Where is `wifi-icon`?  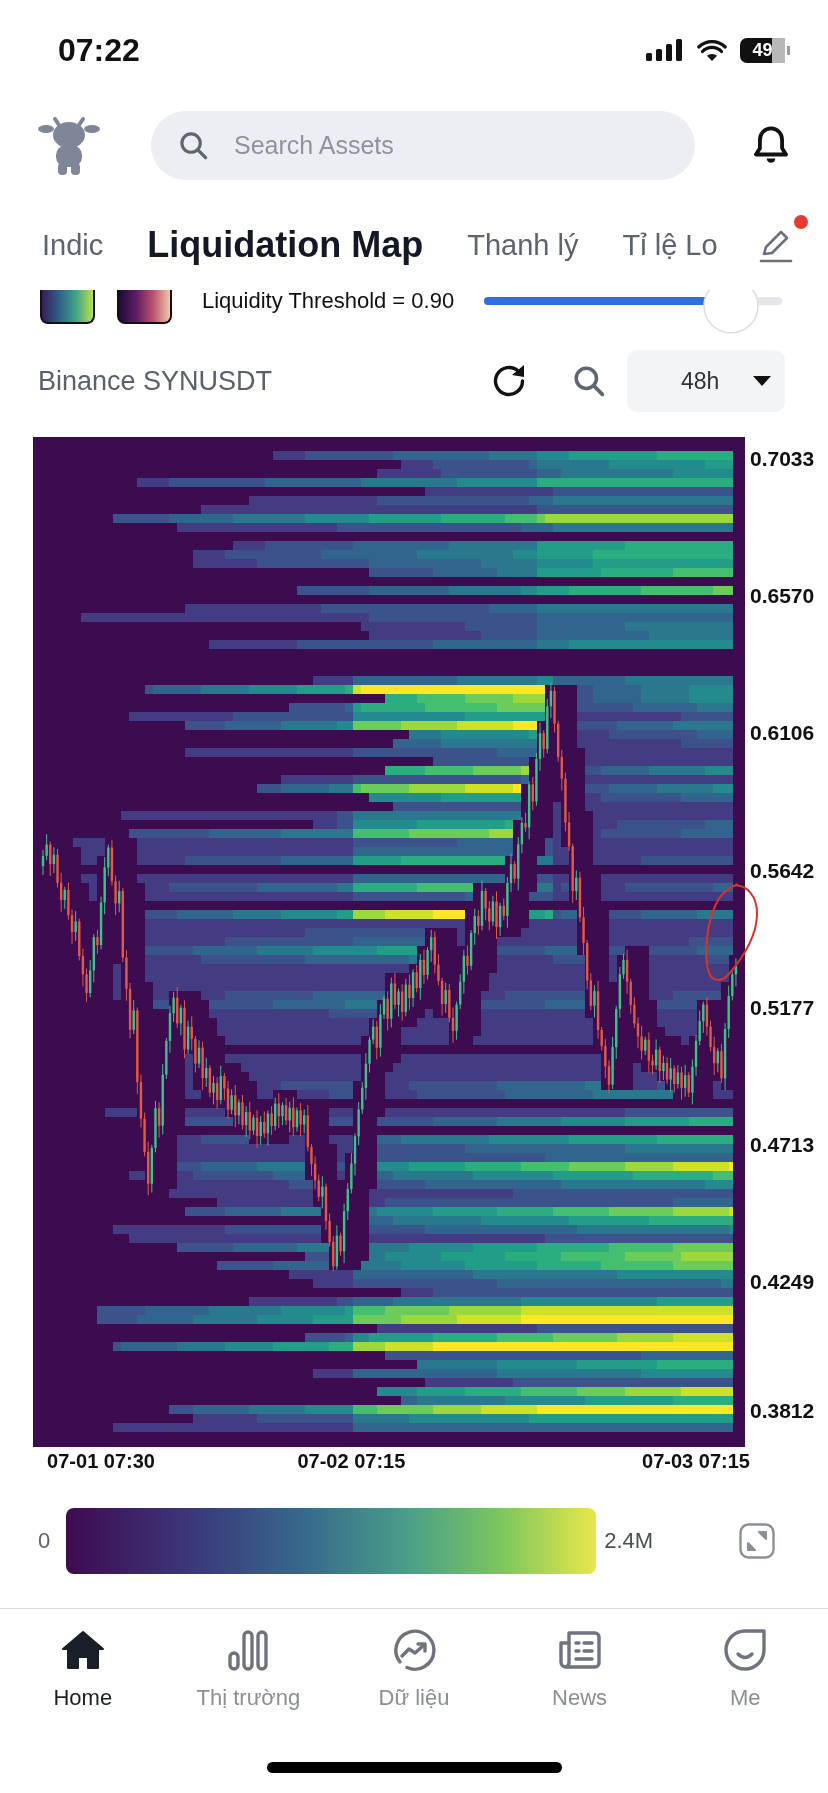
wifi-icon is located at coordinates (712, 50).